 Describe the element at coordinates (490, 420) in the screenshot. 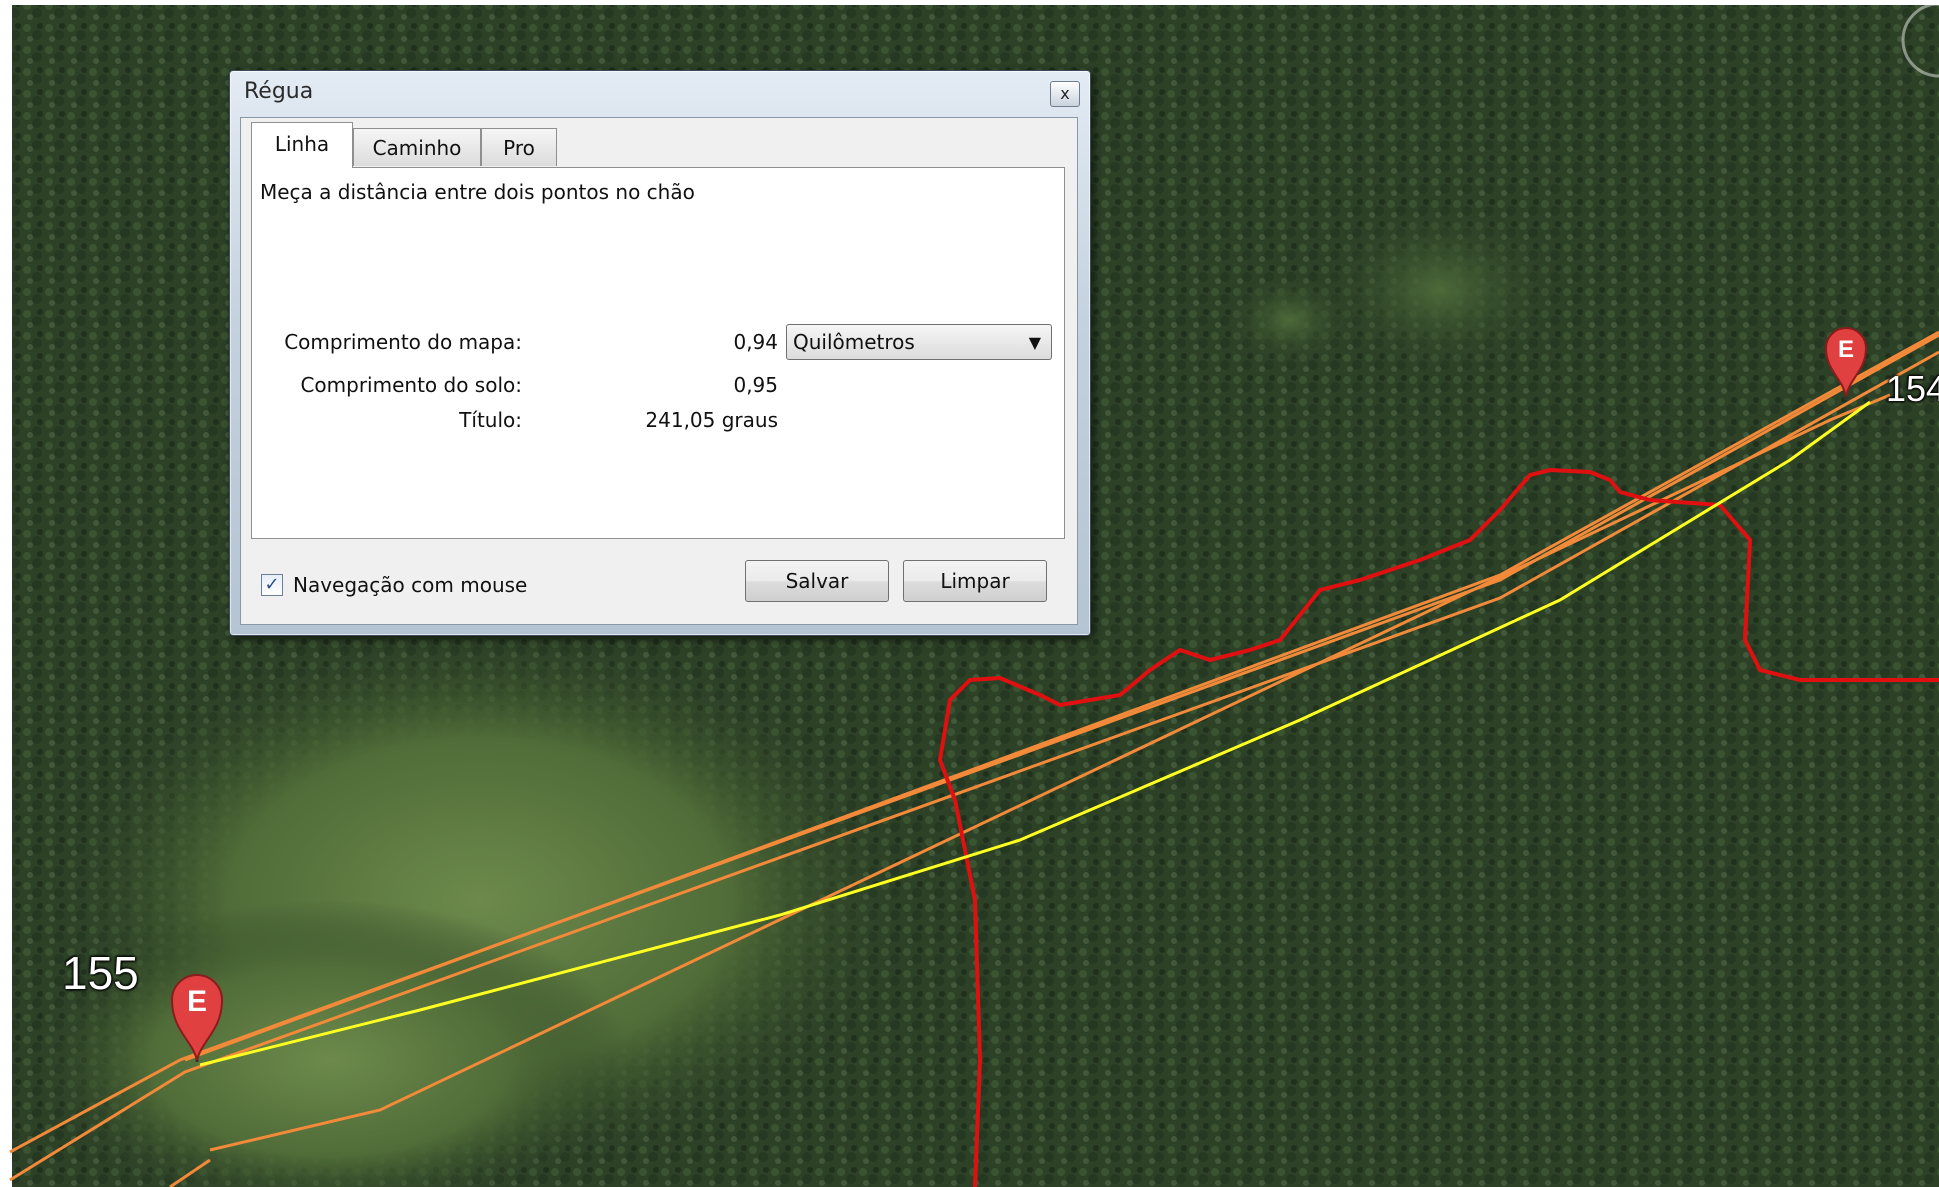

I see `heading-label: Título:` at that location.